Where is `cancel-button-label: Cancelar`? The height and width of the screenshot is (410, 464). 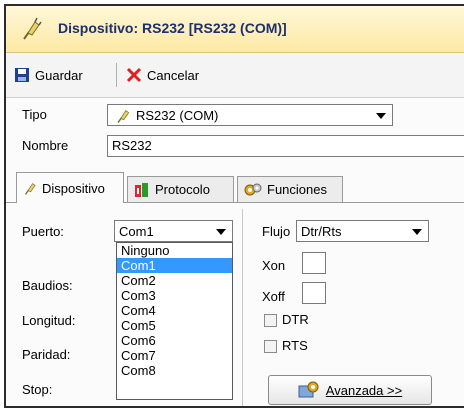
cancel-button-label: Cancelar is located at coordinates (173, 75).